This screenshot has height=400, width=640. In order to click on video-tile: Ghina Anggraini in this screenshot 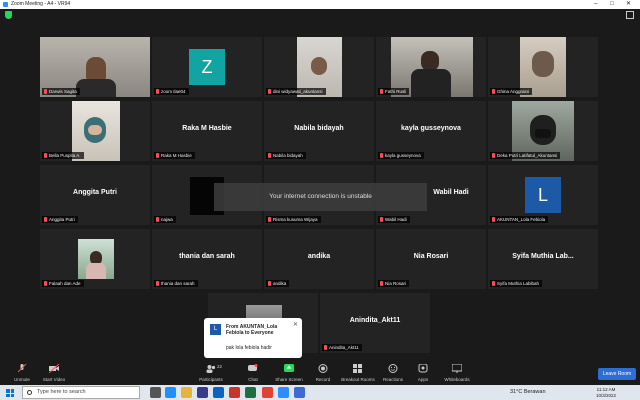, I will do `click(543, 67)`.